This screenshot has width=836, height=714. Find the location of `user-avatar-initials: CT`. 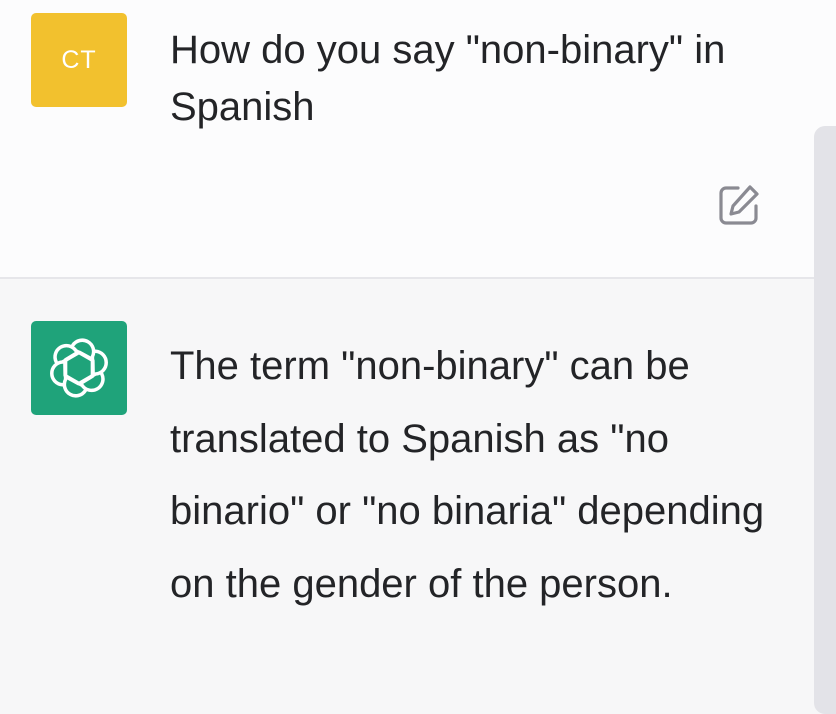

user-avatar-initials: CT is located at coordinates (79, 59).